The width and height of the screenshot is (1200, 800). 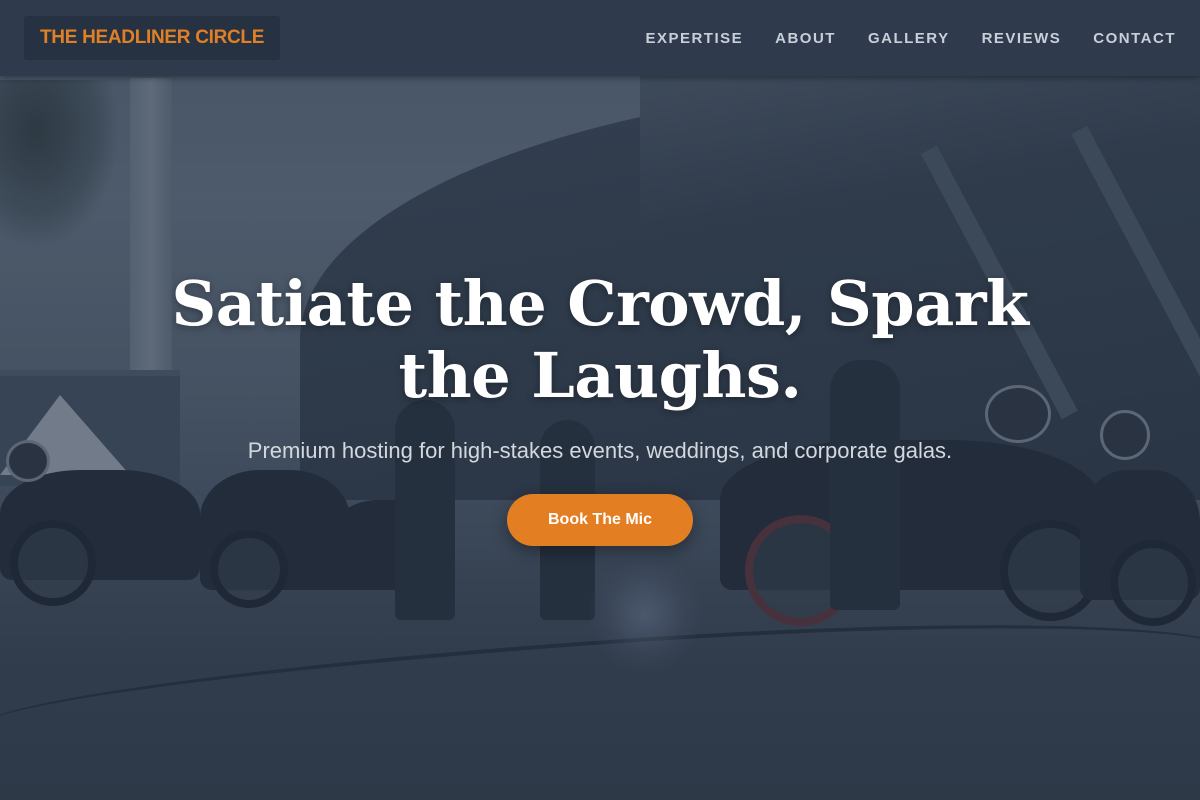 I want to click on nav-link-expertise: EXPERTISE, so click(x=694, y=38).